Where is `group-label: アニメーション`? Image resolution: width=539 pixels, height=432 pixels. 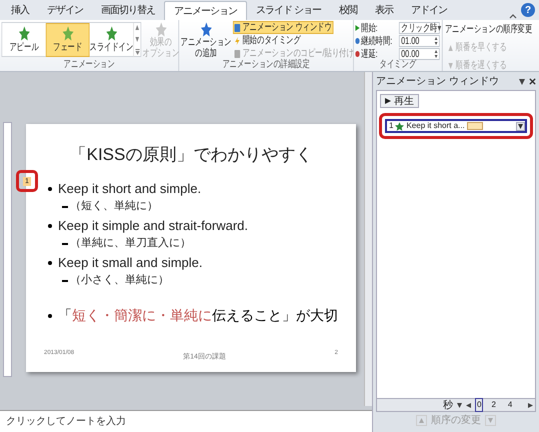
group-label: アニメーション is located at coordinates (89, 65).